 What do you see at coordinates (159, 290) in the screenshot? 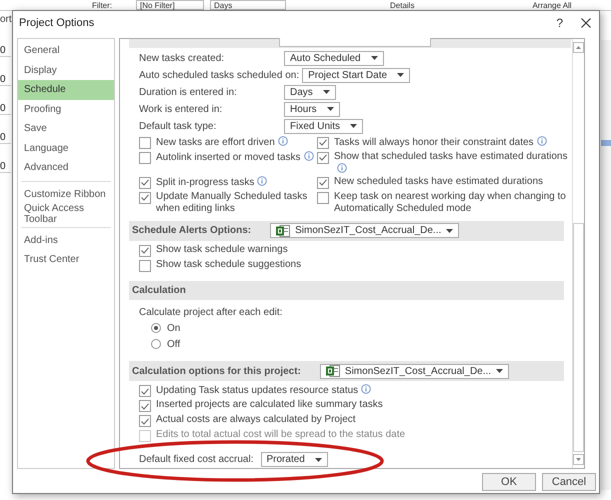
I see `section-title: Calculation` at bounding box center [159, 290].